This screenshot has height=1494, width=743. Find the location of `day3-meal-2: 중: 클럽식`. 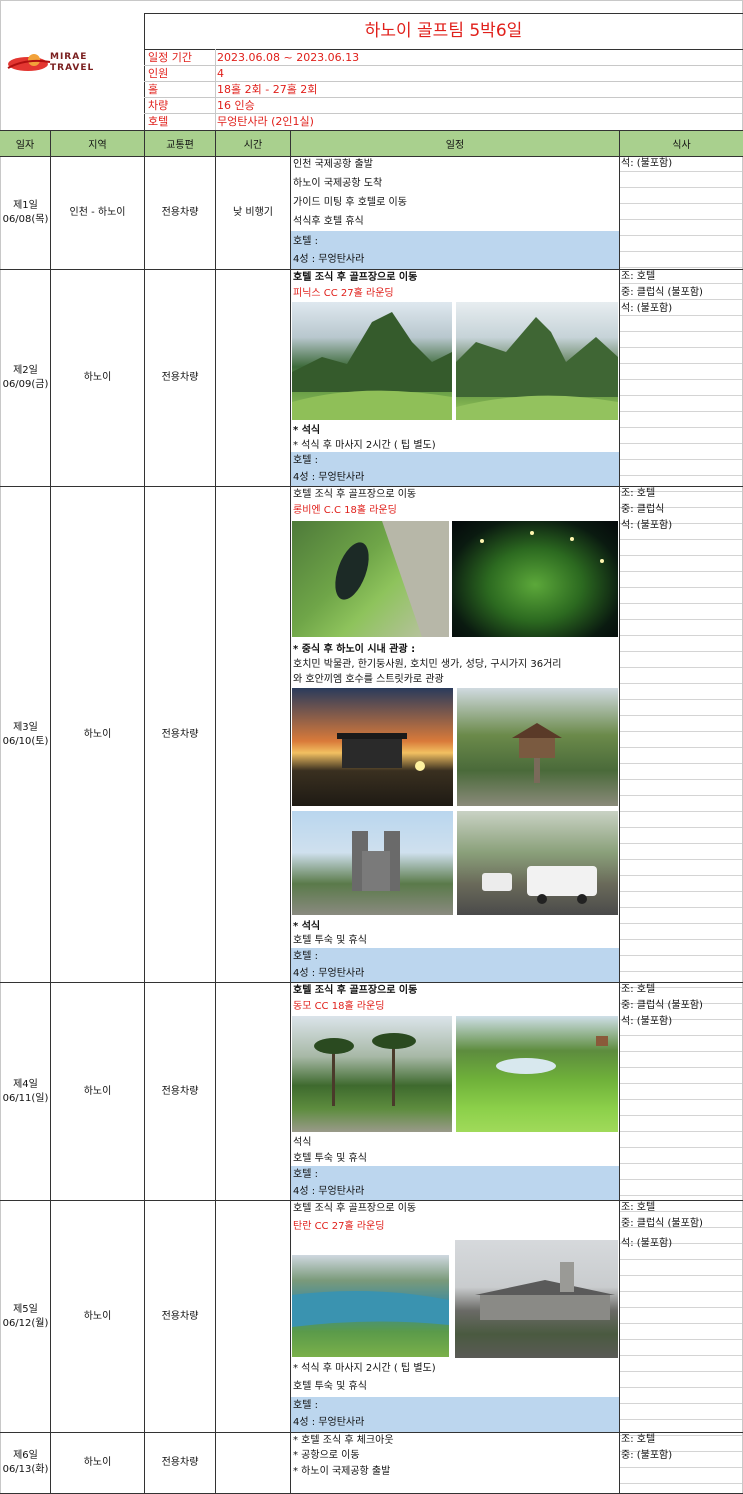

day3-meal-2: 중: 클럽식 is located at coordinates (643, 509).